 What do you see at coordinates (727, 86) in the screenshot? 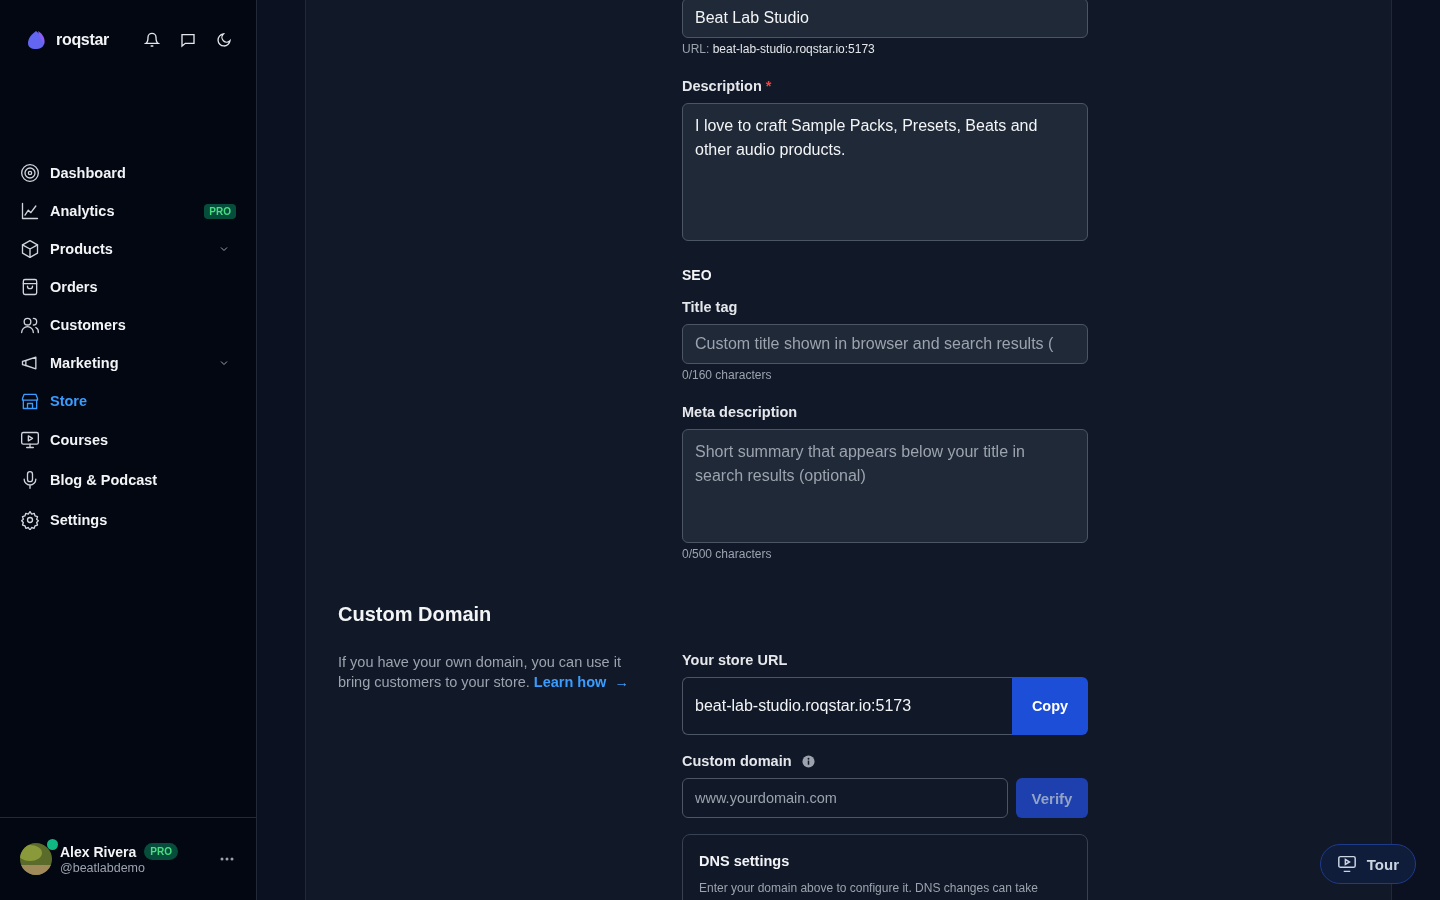
I see `description-label: Description *` at bounding box center [727, 86].